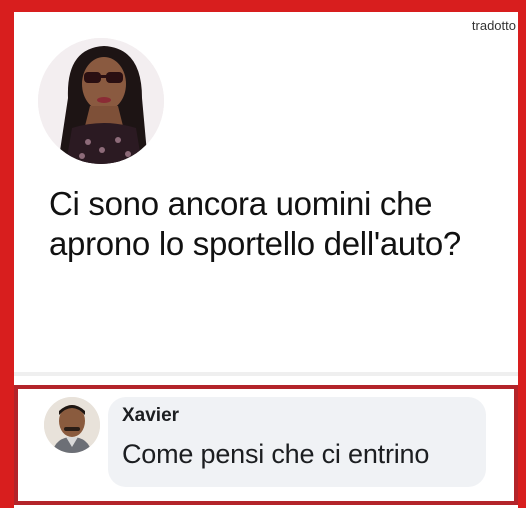  I want to click on post-text-line-2: aprono lo sportello dell'auto?, so click(255, 243).